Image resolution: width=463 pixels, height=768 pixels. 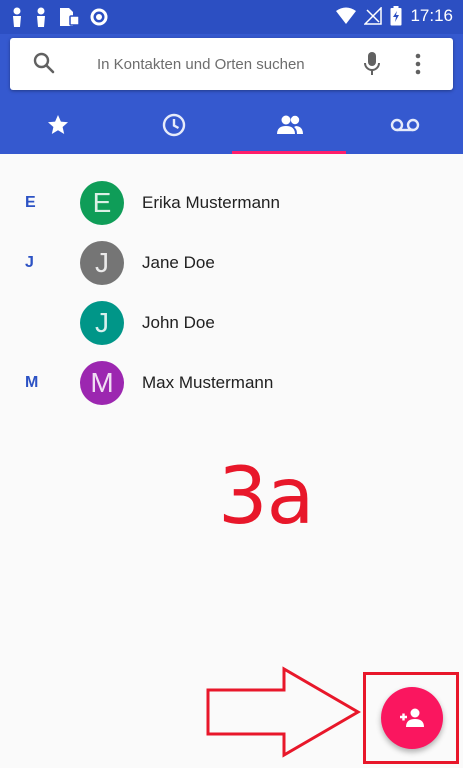 I want to click on contact-name: Erika Mustermann, so click(x=211, y=203).